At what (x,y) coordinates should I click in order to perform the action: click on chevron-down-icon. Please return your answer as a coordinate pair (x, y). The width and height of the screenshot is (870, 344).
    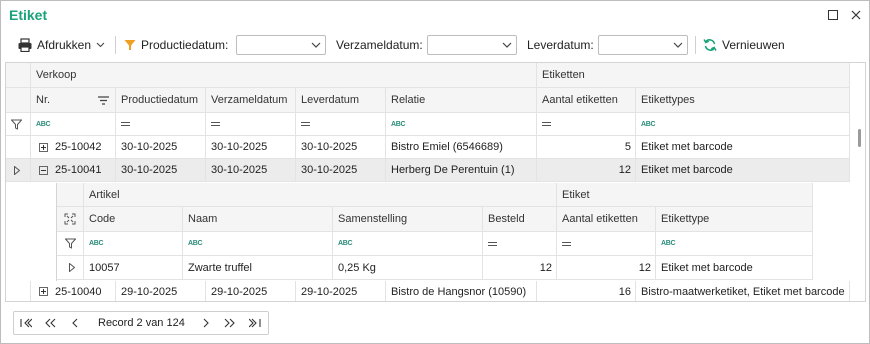
    Looking at the image, I should click on (100, 45).